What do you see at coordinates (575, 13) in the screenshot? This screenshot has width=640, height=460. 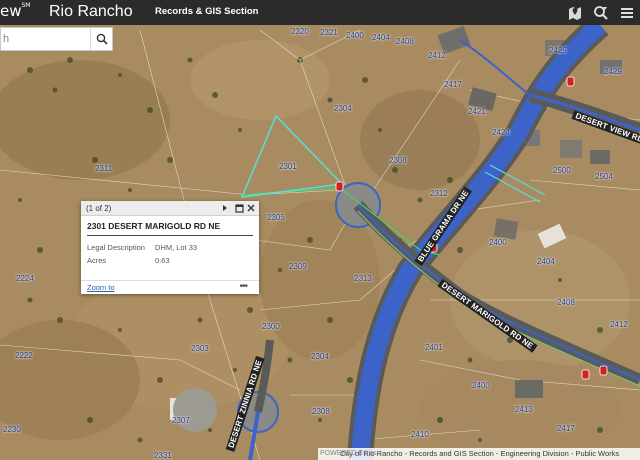 I see `map-pin-tool-icon` at bounding box center [575, 13].